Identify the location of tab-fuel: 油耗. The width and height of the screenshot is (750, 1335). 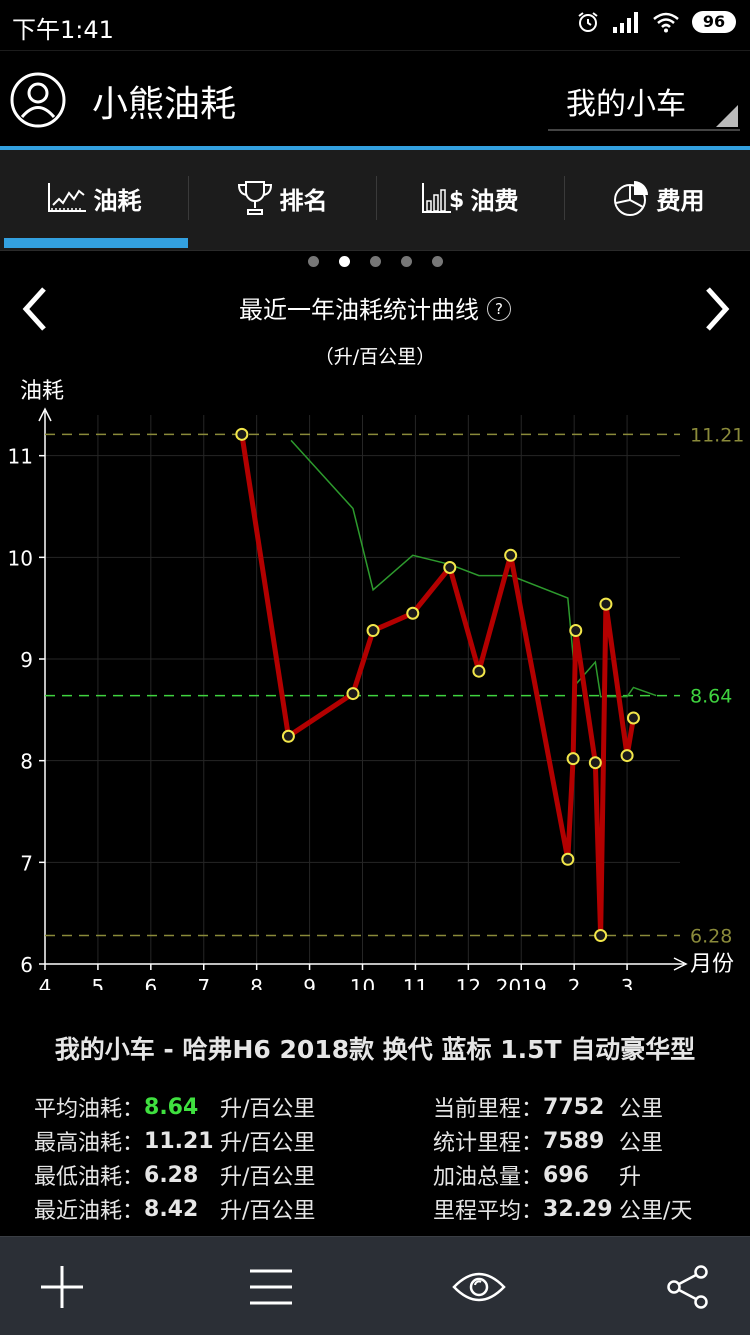
(93, 198).